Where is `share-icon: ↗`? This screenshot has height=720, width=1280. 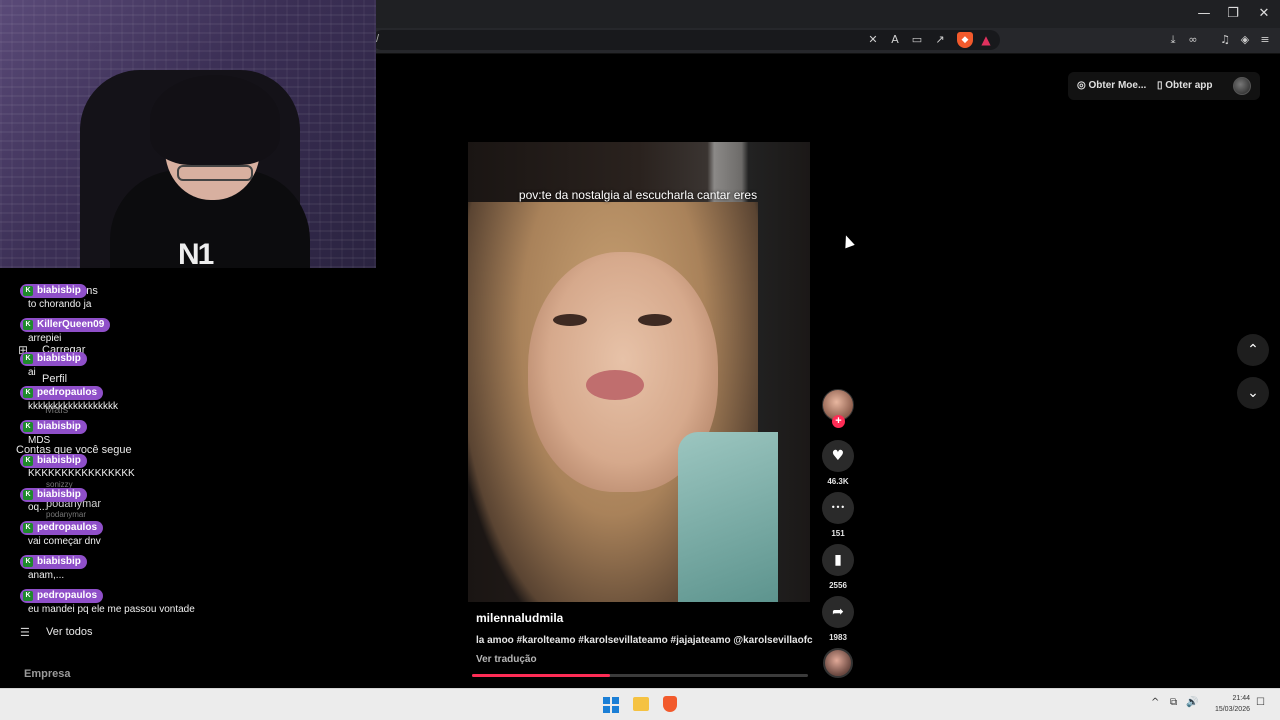
share-icon: ↗ is located at coordinates (940, 40).